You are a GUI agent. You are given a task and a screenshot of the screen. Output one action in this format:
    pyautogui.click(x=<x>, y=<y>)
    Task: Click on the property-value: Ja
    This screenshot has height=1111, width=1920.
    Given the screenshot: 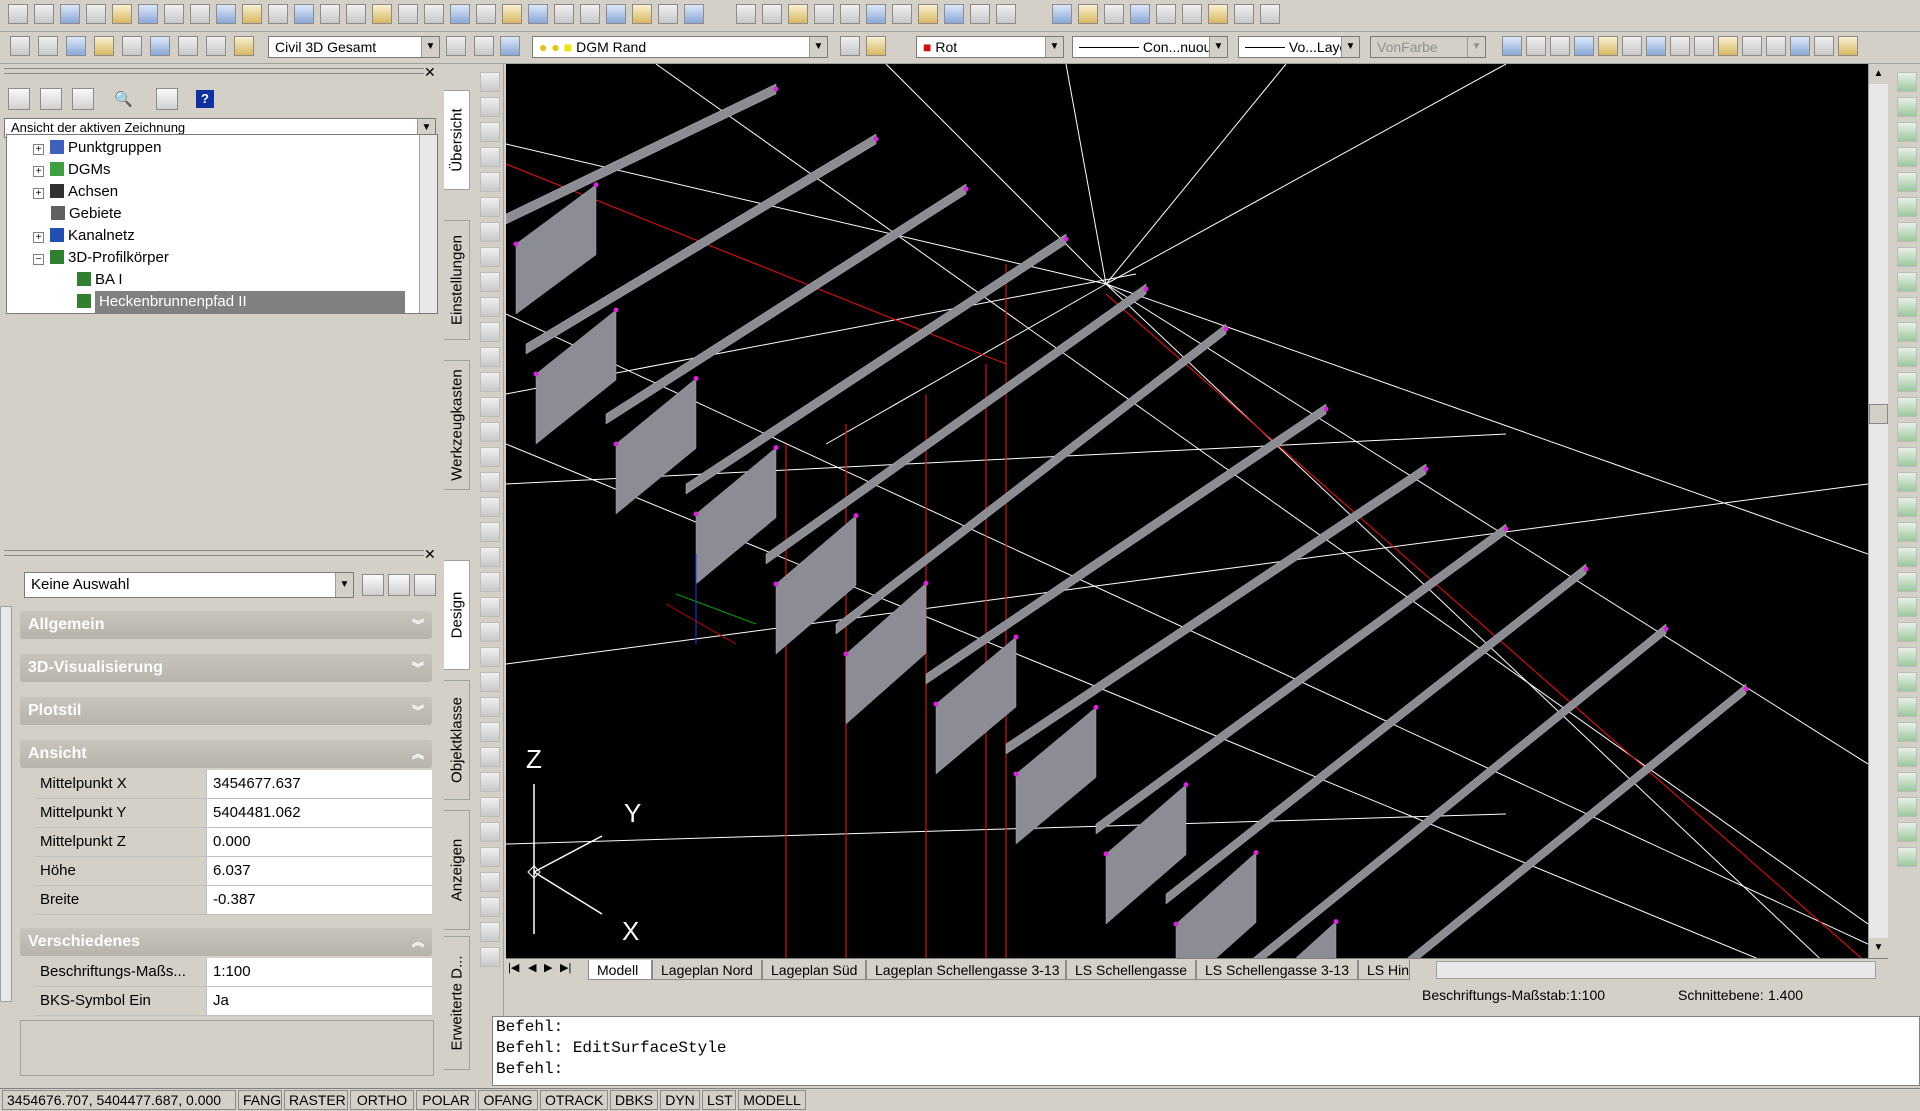 What is the action you would take?
    pyautogui.click(x=319, y=1001)
    